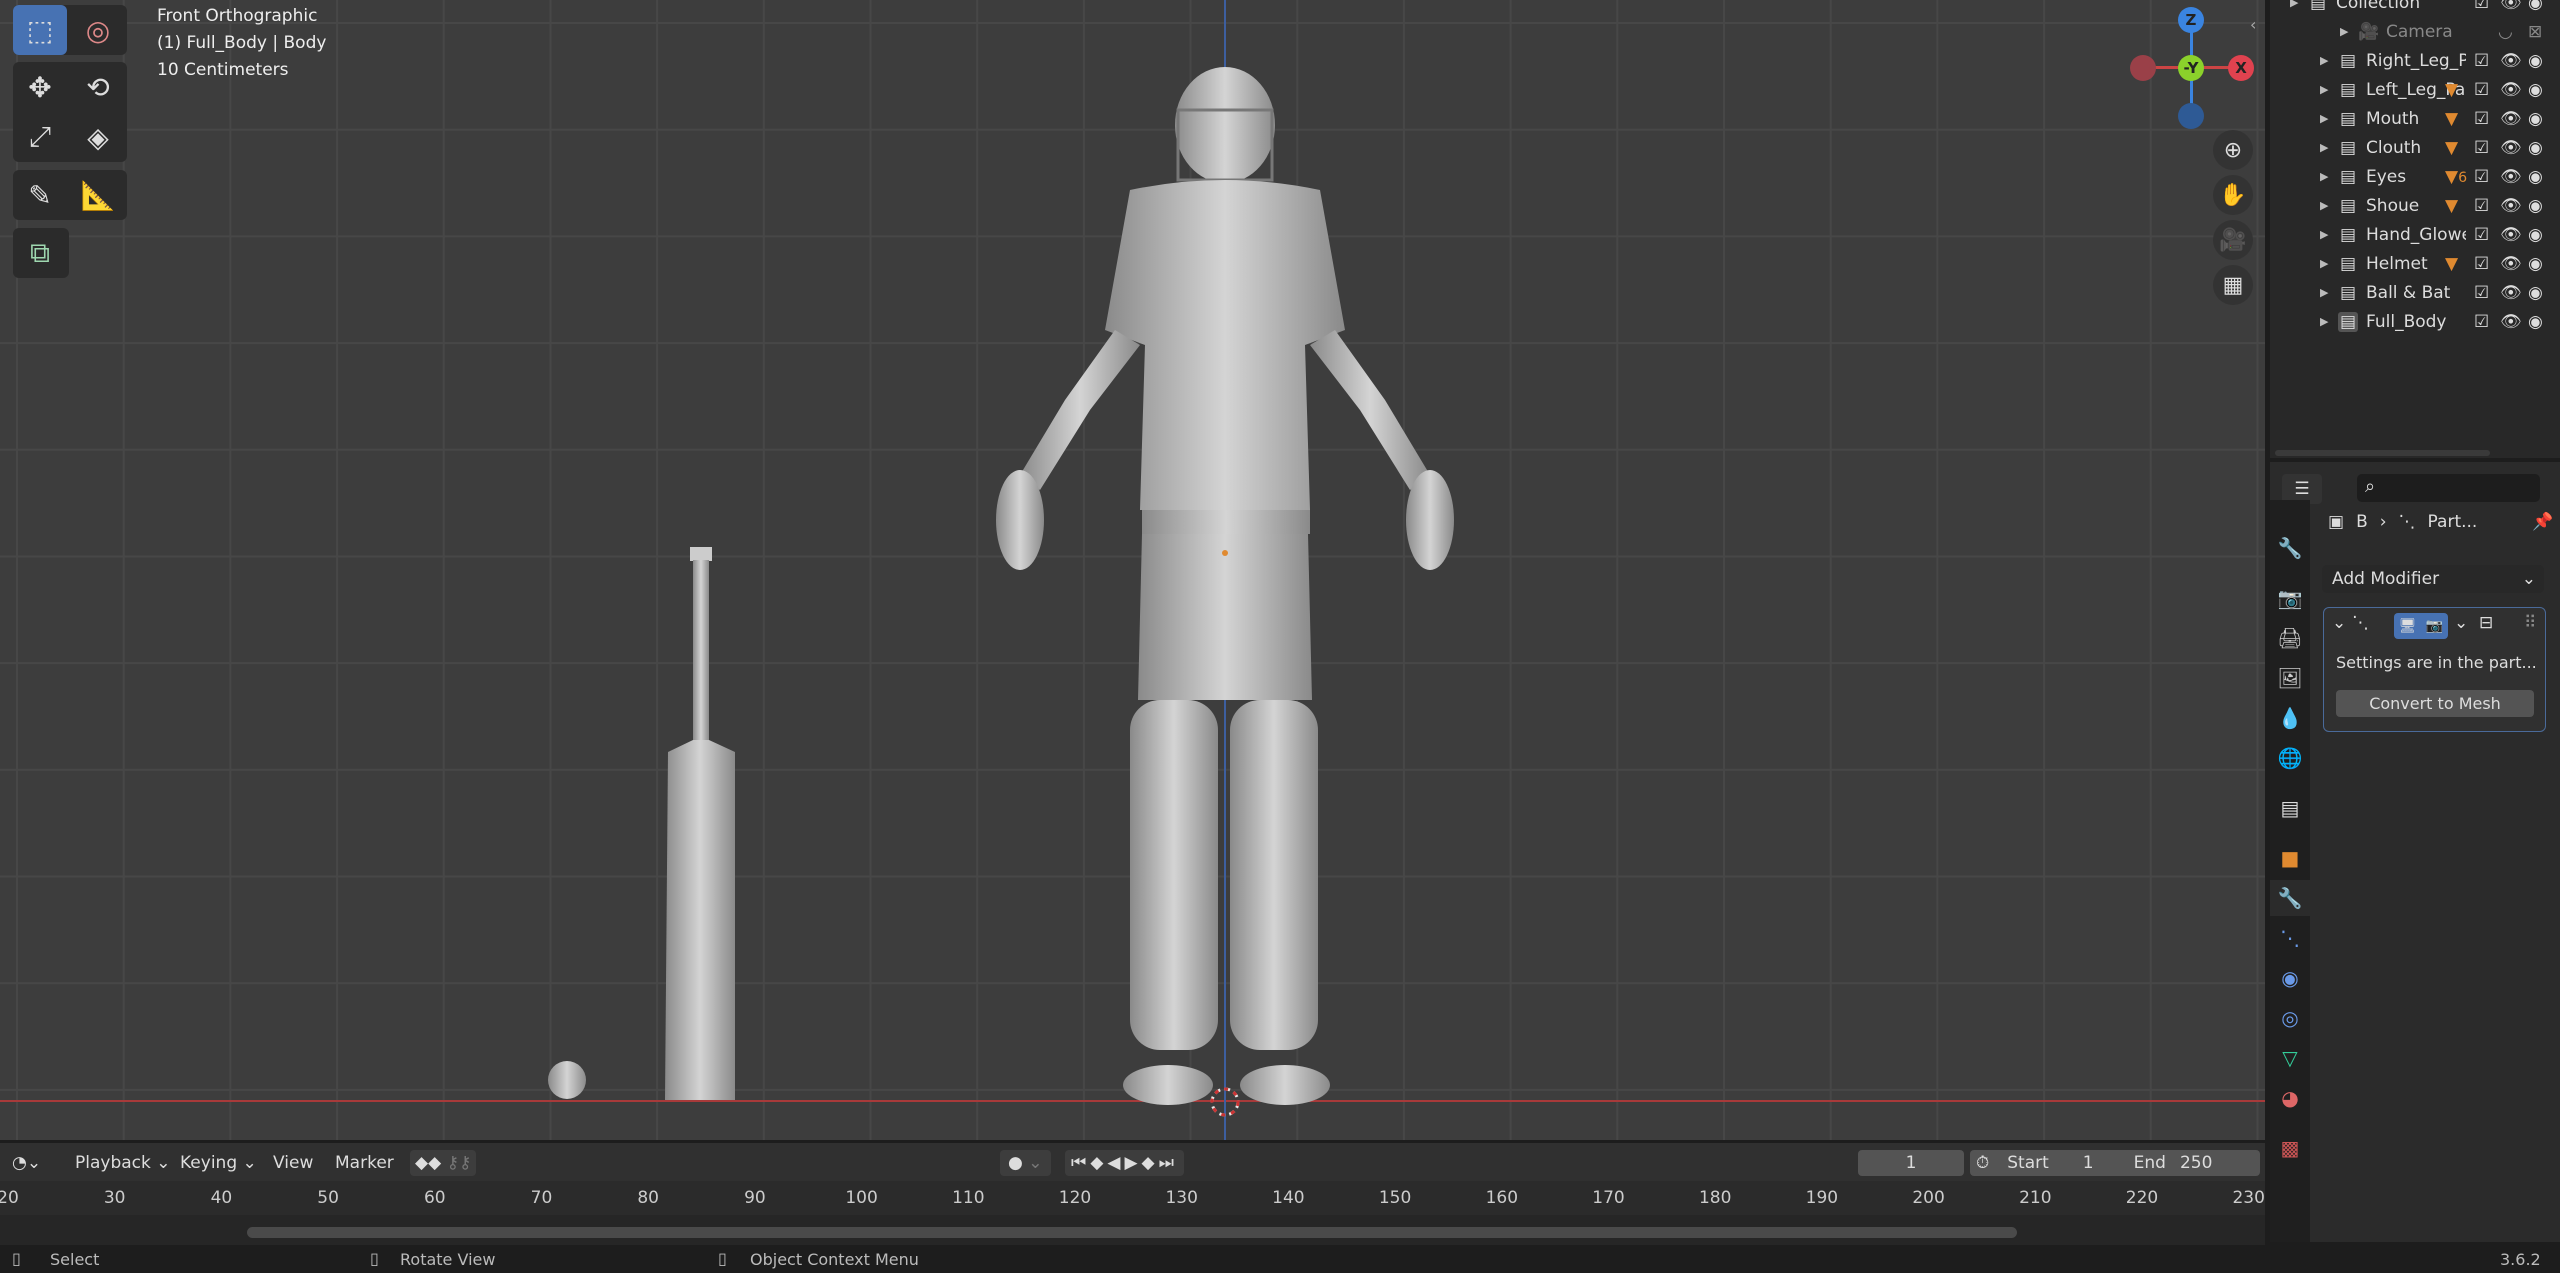 Image resolution: width=2560 pixels, height=1273 pixels. I want to click on 3d-cursor, so click(1225, 1102).